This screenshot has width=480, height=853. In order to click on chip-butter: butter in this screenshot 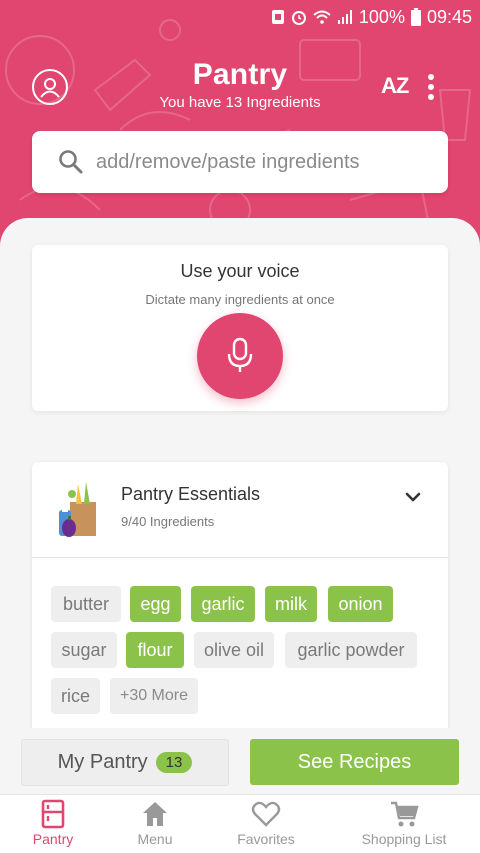, I will do `click(86, 604)`.